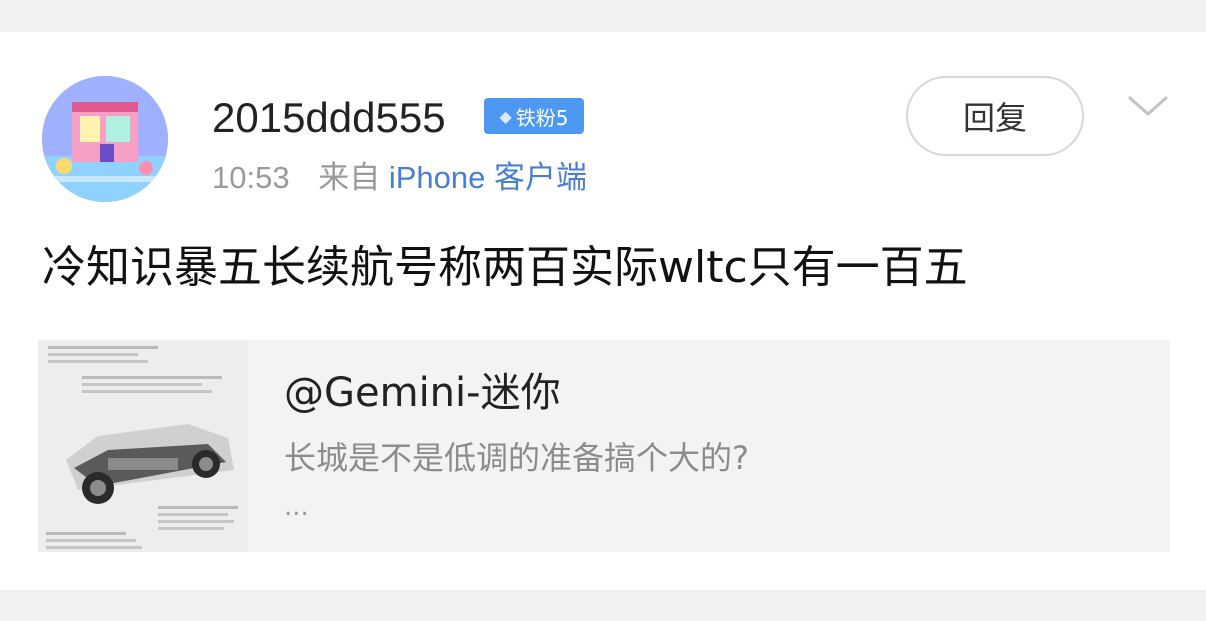 This screenshot has height=621, width=1206. What do you see at coordinates (505, 267) in the screenshot?
I see `post-content: 冷知识暴五长续航号称两百实际wltc只有一百五` at bounding box center [505, 267].